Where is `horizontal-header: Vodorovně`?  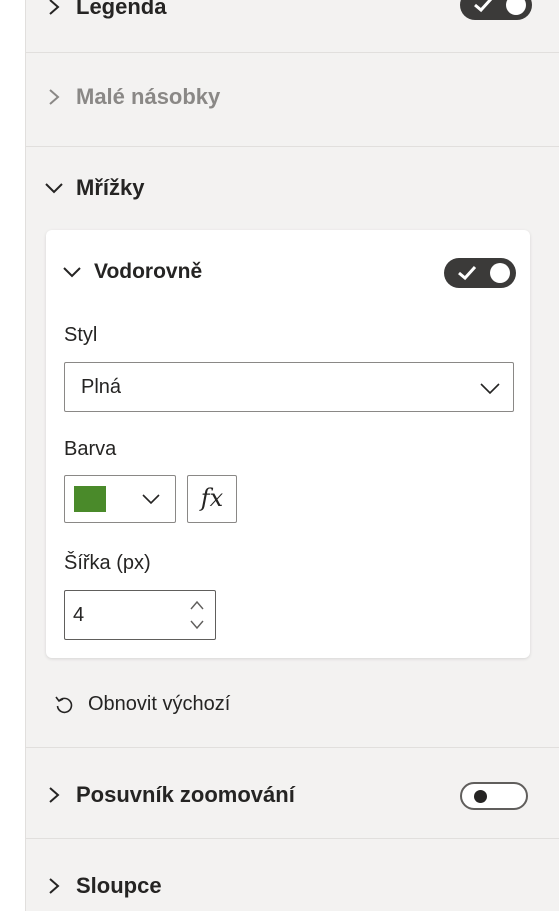 horizontal-header: Vodorovně is located at coordinates (132, 272).